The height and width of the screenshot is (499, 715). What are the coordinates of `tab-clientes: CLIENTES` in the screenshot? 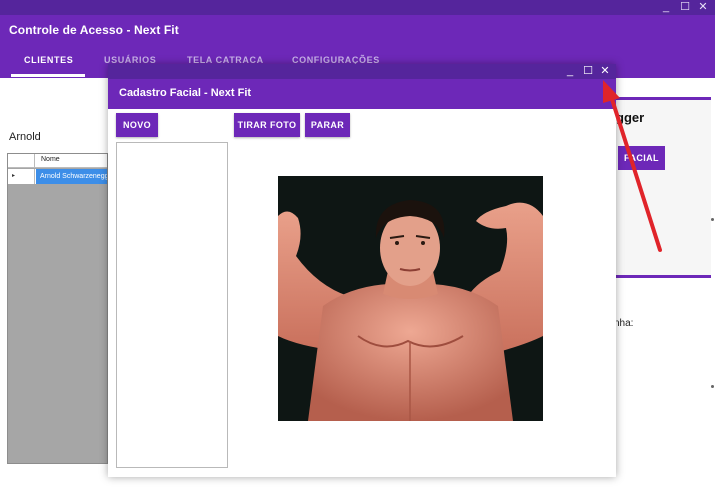 It's located at (48, 60).